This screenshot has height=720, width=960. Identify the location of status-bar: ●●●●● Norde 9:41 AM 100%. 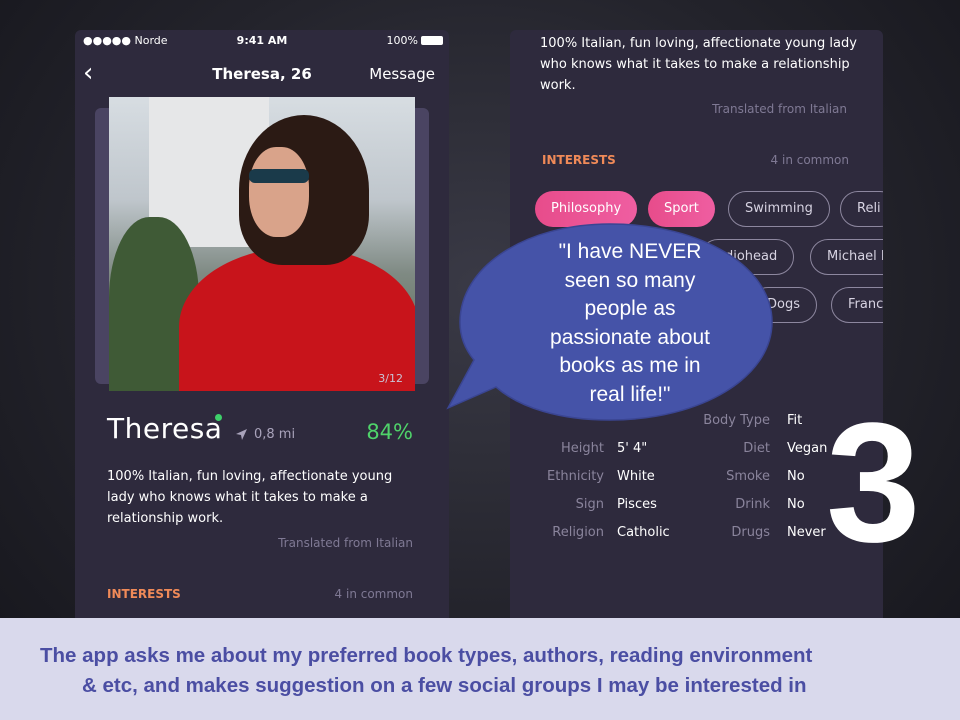
(262, 41).